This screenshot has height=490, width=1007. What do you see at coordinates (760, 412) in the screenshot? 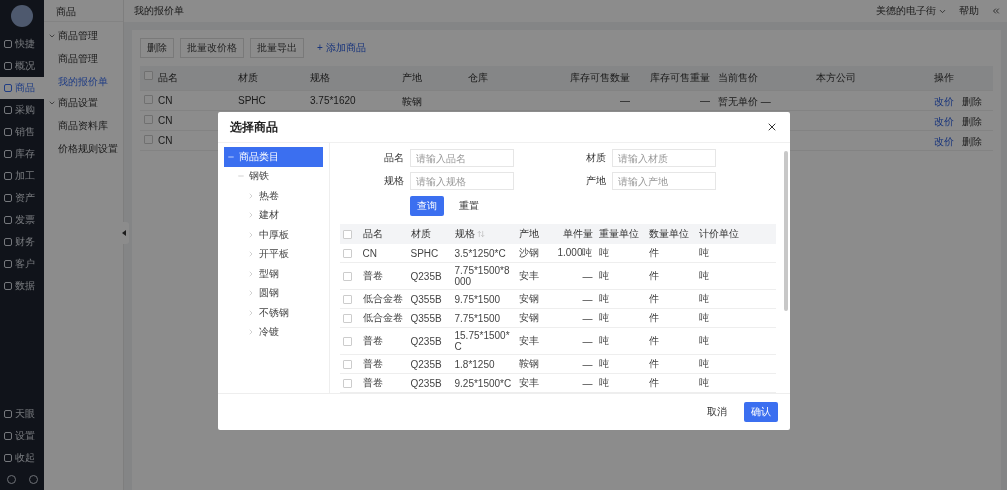
I see `confirm-button: 确认` at bounding box center [760, 412].